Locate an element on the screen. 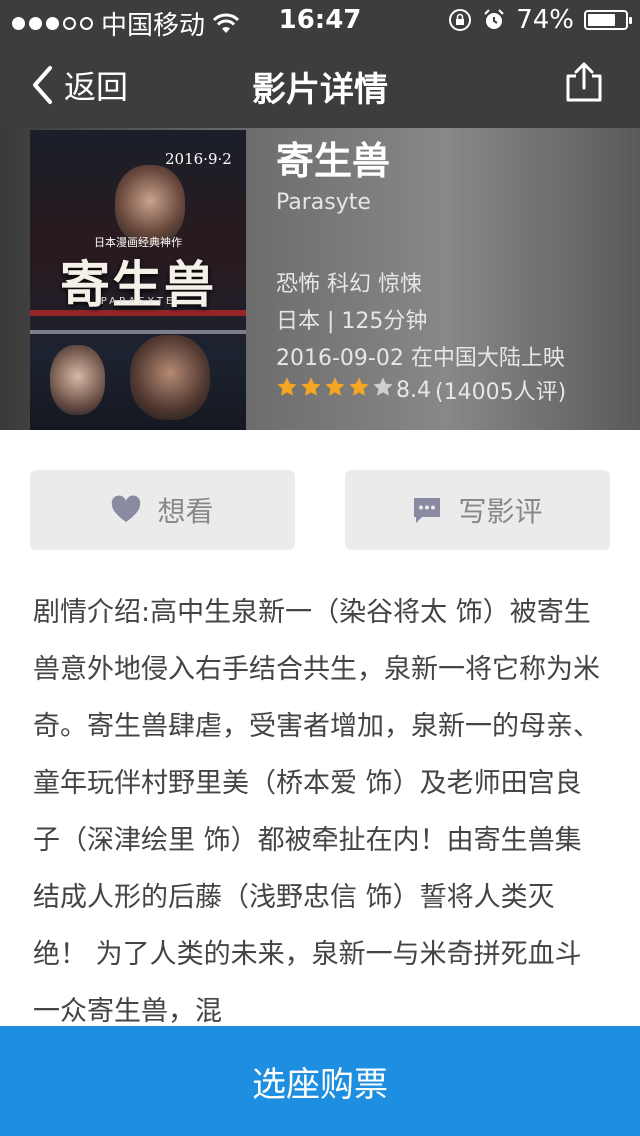  movie-title: 寄生兽 is located at coordinates (333, 161).